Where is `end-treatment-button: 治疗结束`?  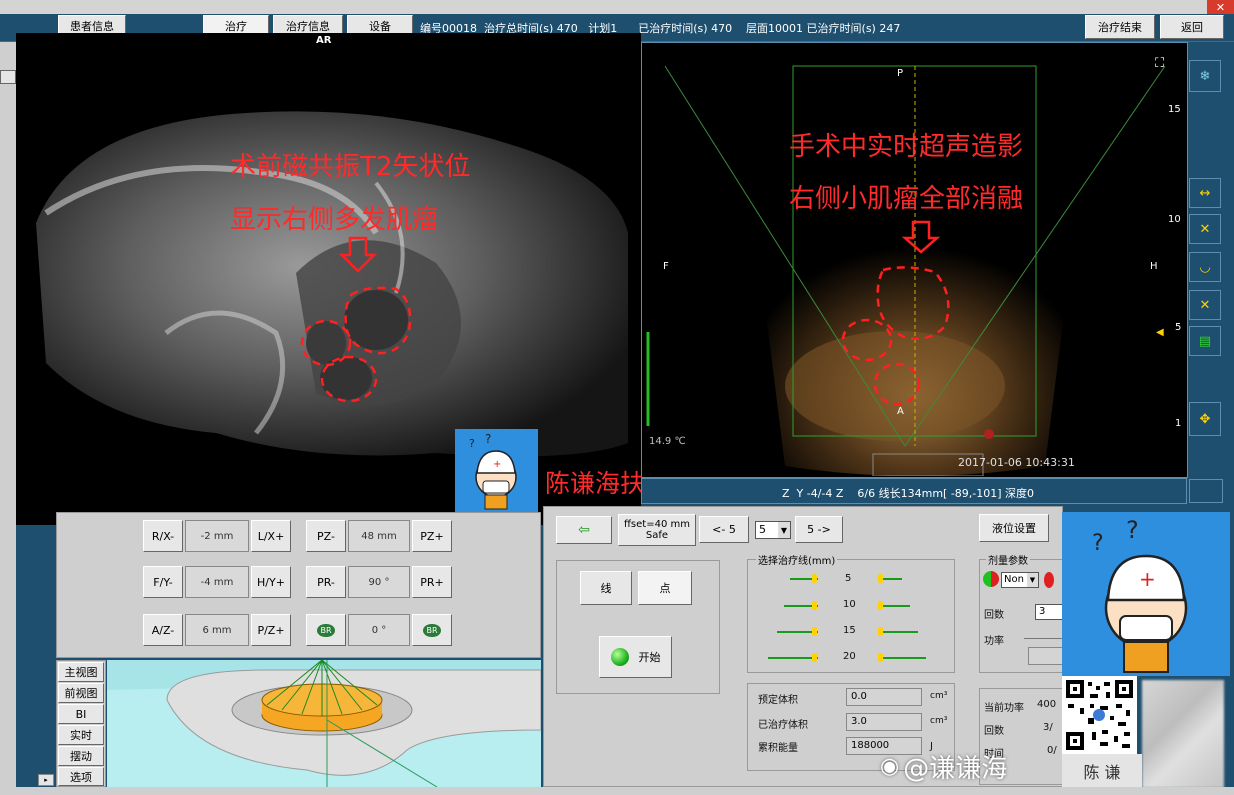 end-treatment-button: 治疗结束 is located at coordinates (1120, 27).